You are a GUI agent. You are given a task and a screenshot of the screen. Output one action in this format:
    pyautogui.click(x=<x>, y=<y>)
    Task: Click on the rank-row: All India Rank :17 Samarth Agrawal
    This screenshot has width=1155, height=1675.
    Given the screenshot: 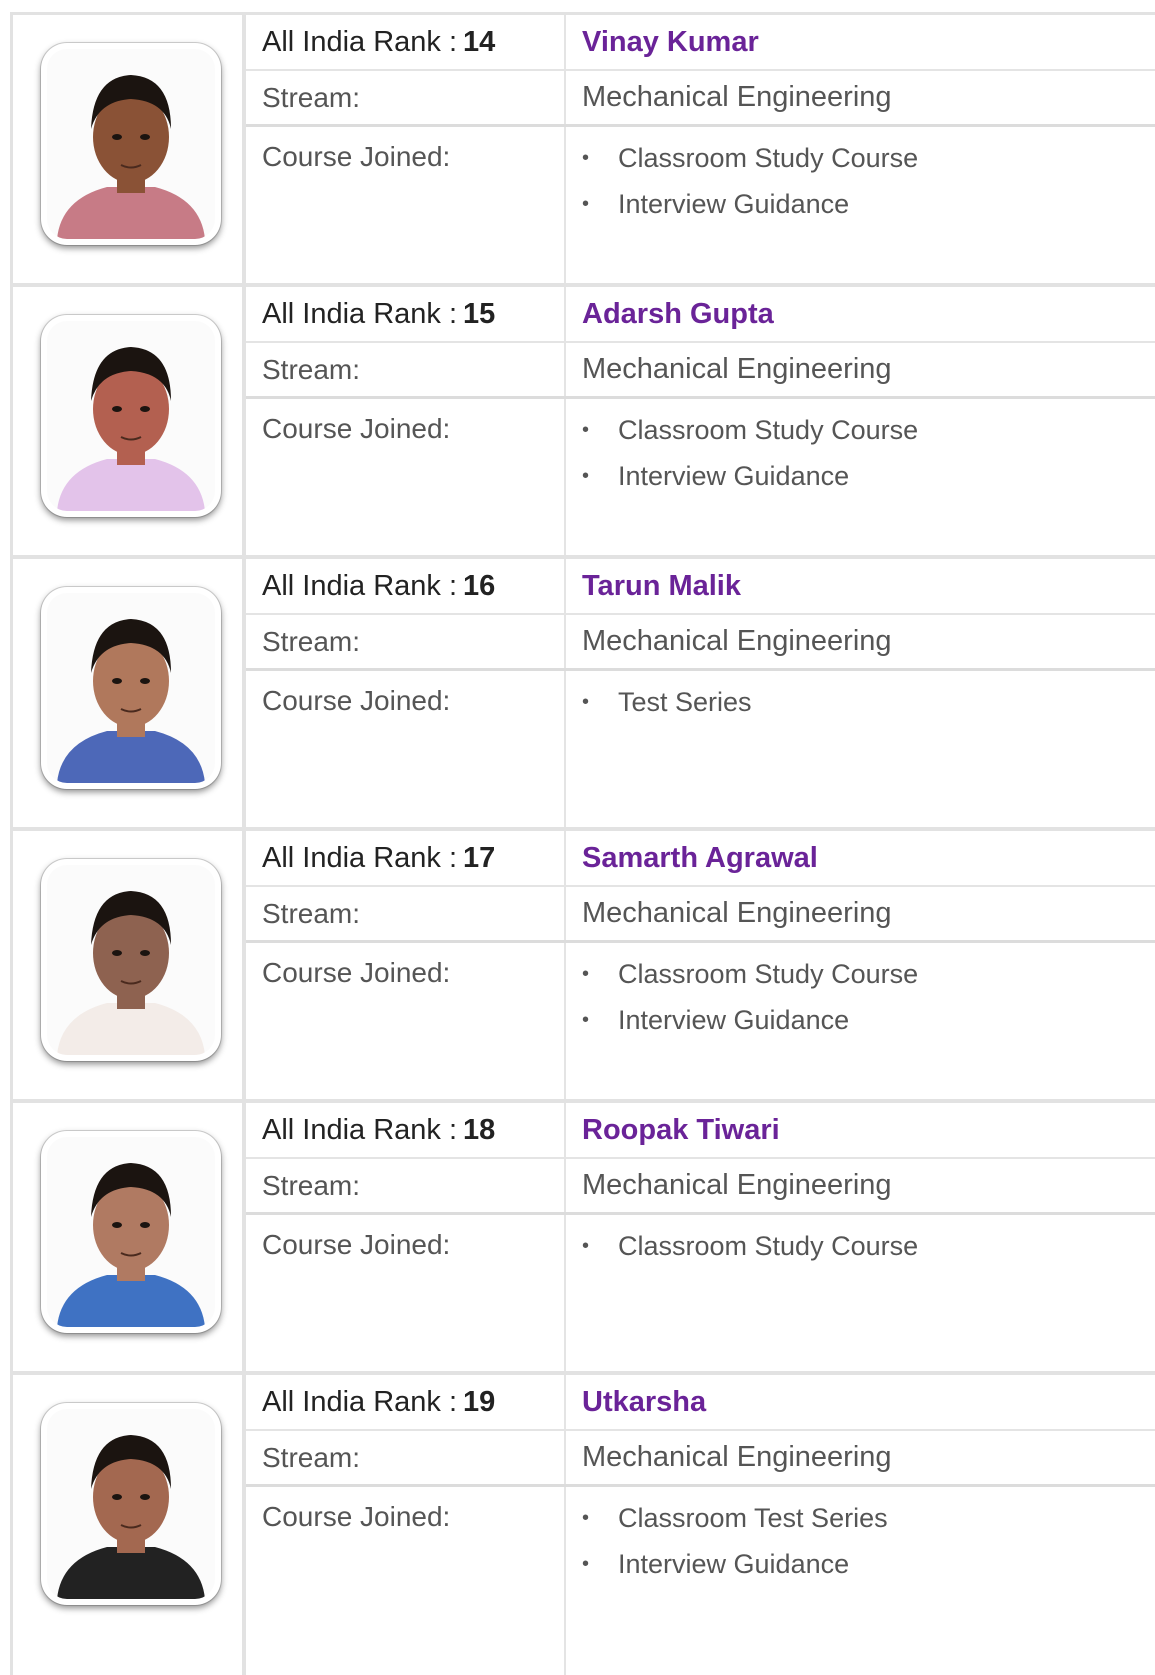 What is the action you would take?
    pyautogui.click(x=700, y=859)
    